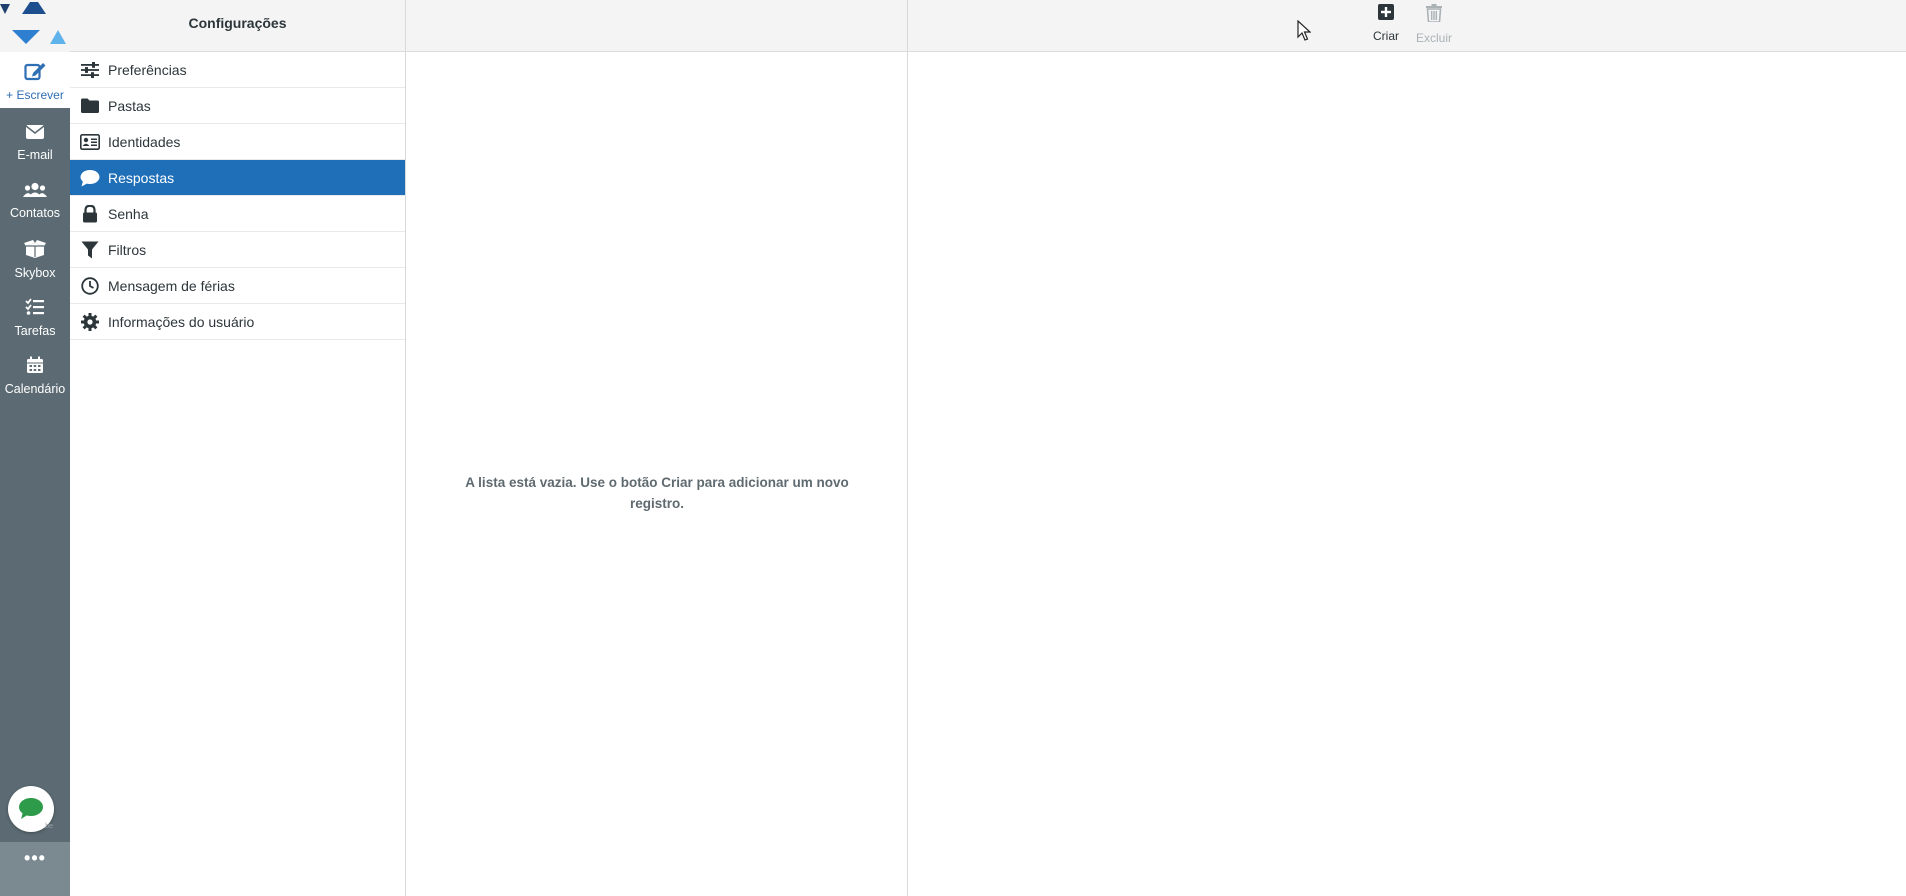 The height and width of the screenshot is (896, 1906). What do you see at coordinates (35, 72) in the screenshot?
I see `compose-icon` at bounding box center [35, 72].